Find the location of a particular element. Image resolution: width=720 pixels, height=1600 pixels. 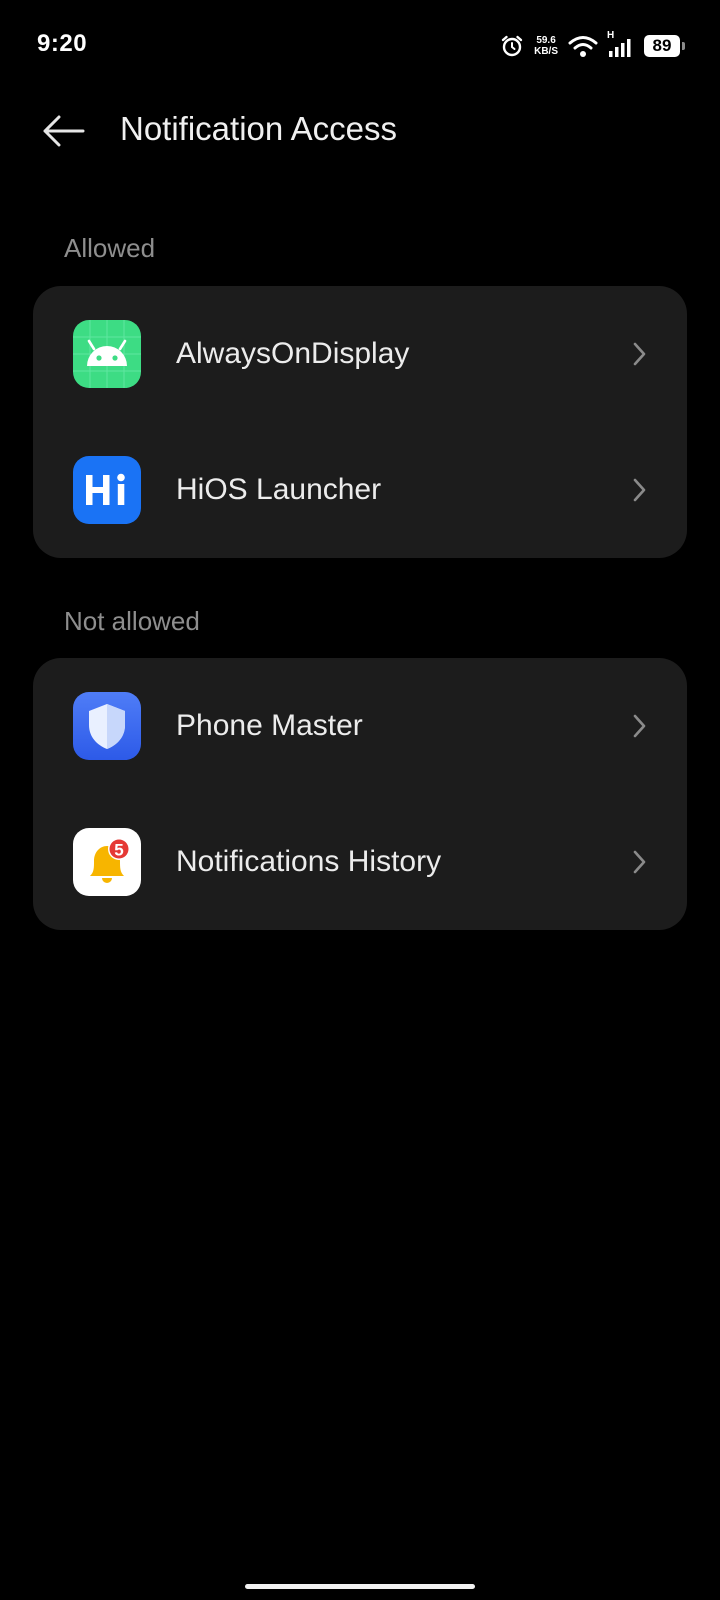

status-bar: 9:20 59.6 KB/S H 89 is located at coordinates (360, 46).